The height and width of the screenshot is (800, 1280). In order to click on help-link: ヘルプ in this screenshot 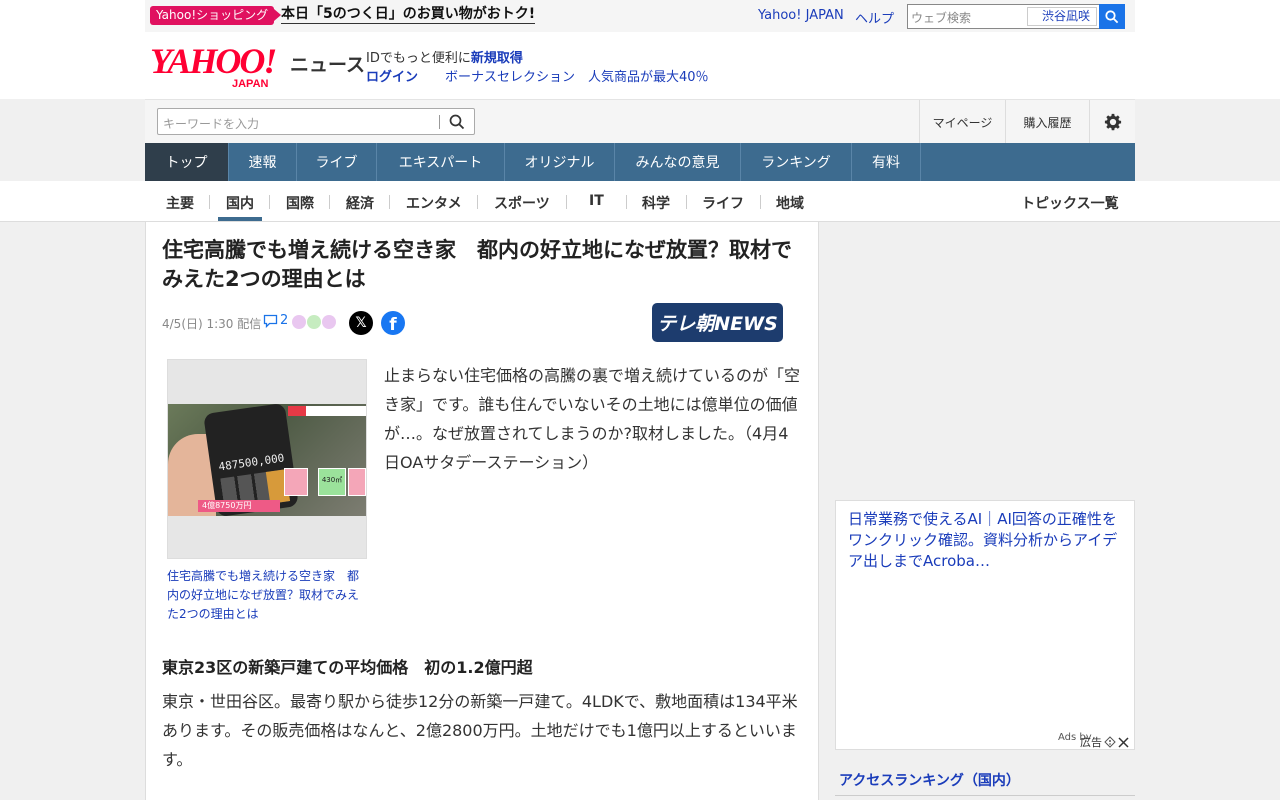, I will do `click(874, 17)`.